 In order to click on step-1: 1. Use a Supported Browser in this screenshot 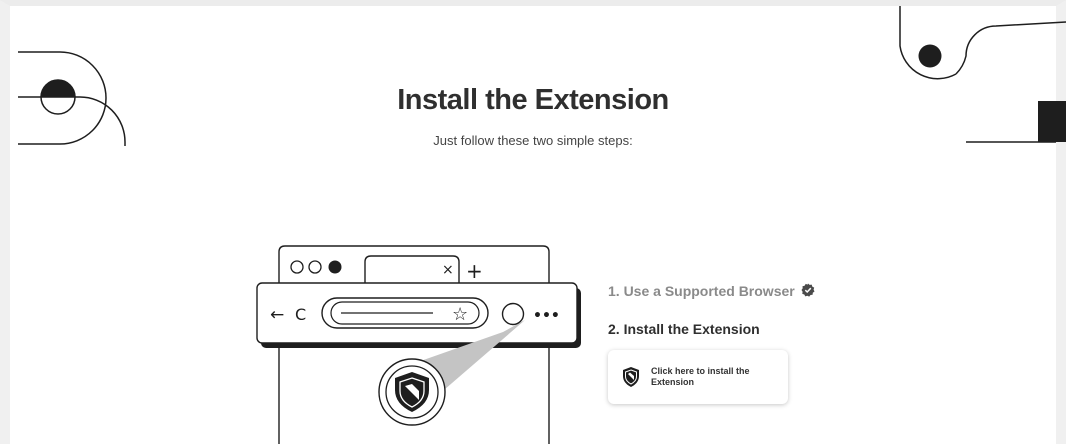, I will do `click(711, 291)`.